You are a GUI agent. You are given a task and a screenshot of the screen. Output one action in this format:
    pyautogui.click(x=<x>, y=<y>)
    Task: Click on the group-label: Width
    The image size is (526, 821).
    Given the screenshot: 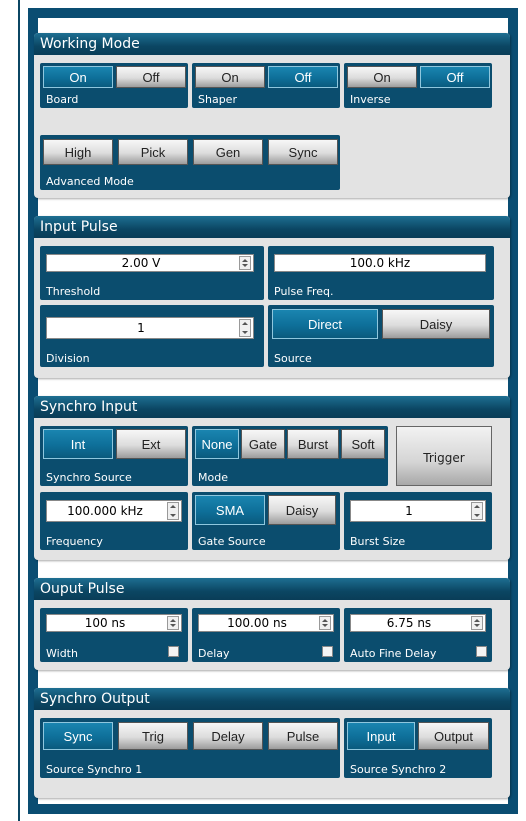 What is the action you would take?
    pyautogui.click(x=62, y=653)
    